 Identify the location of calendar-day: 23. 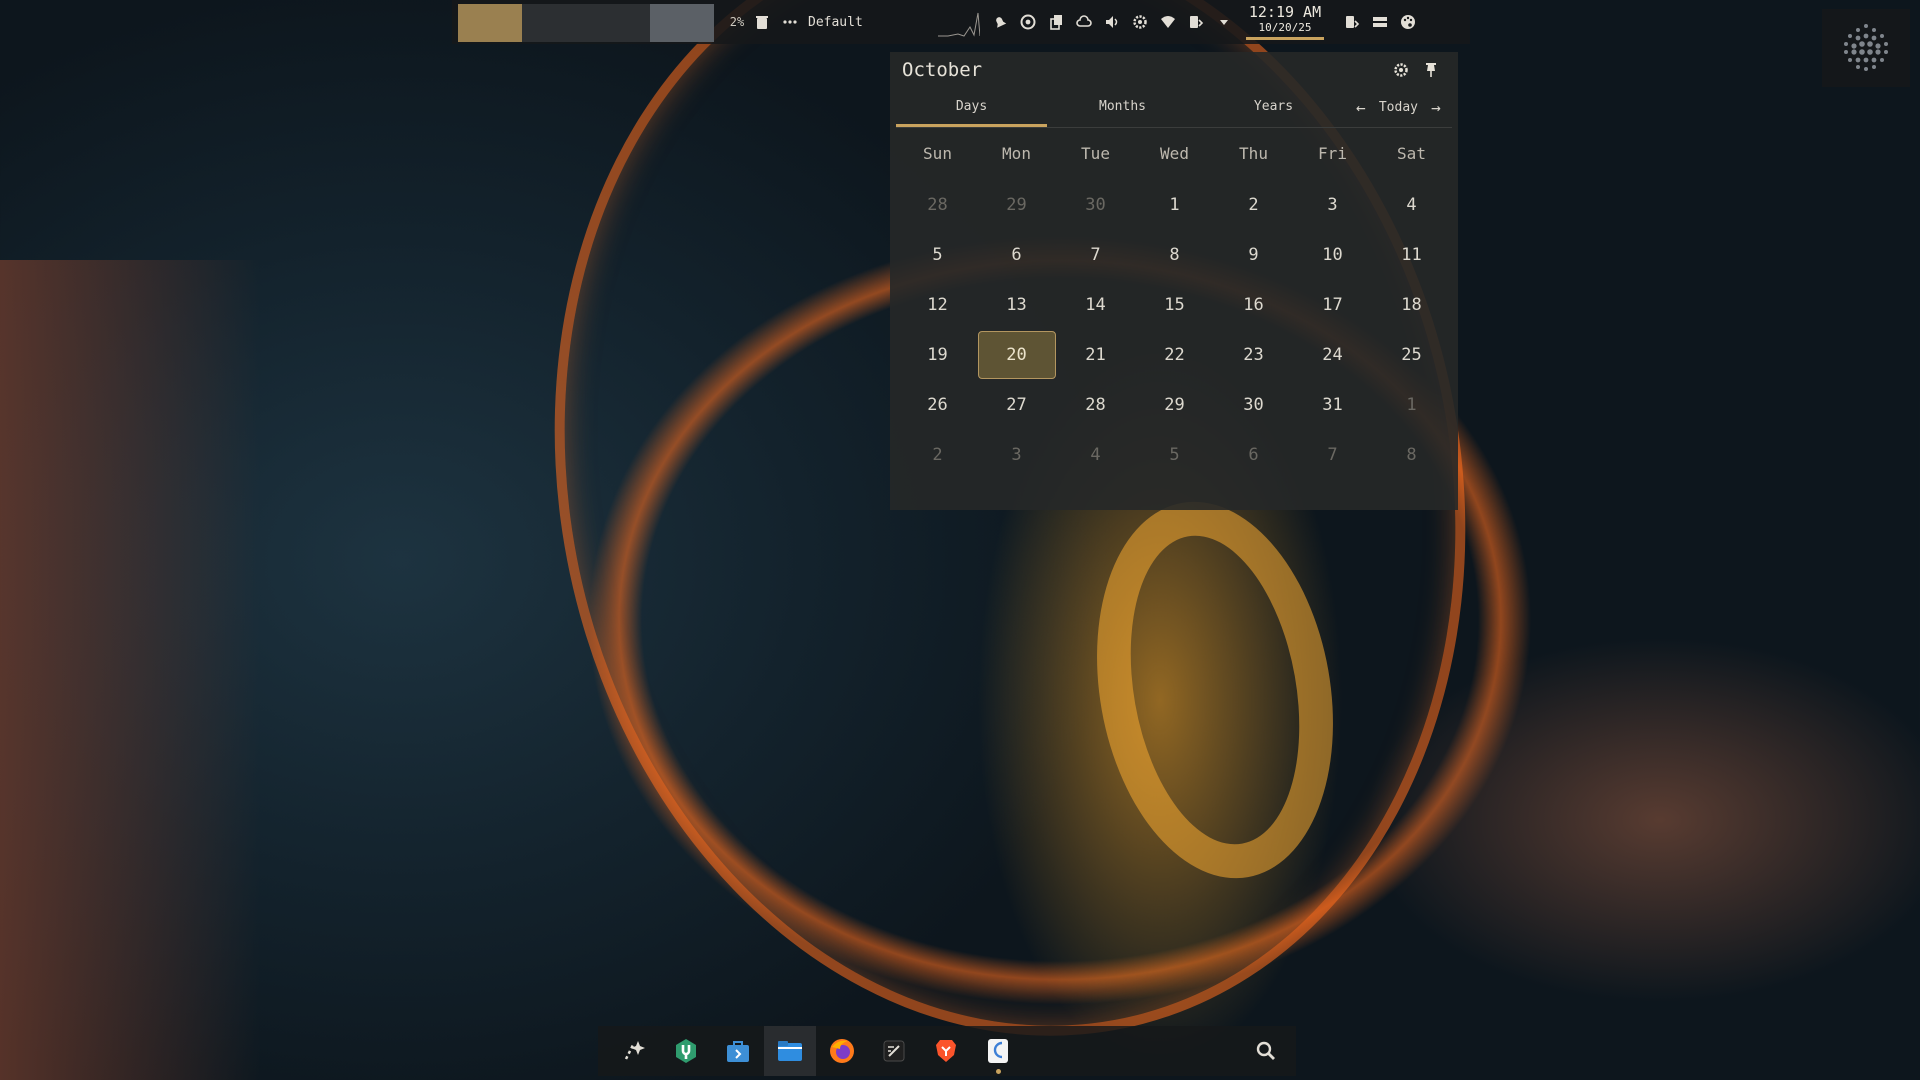
(1253, 355).